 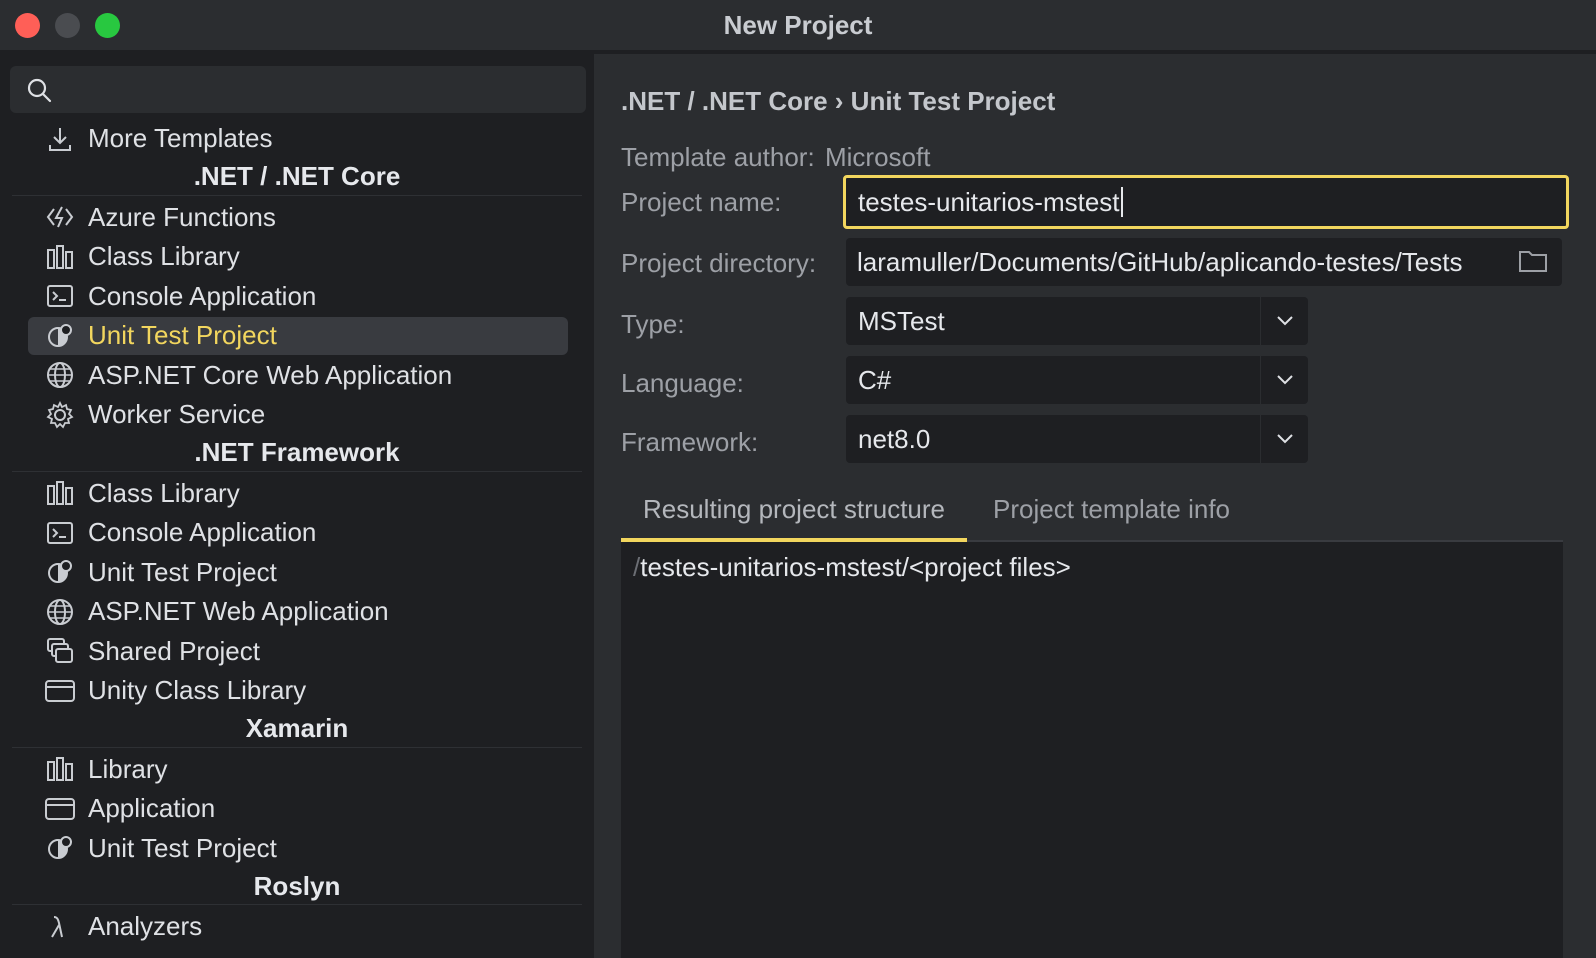 I want to click on more-templates-label: More Templates, so click(x=180, y=138).